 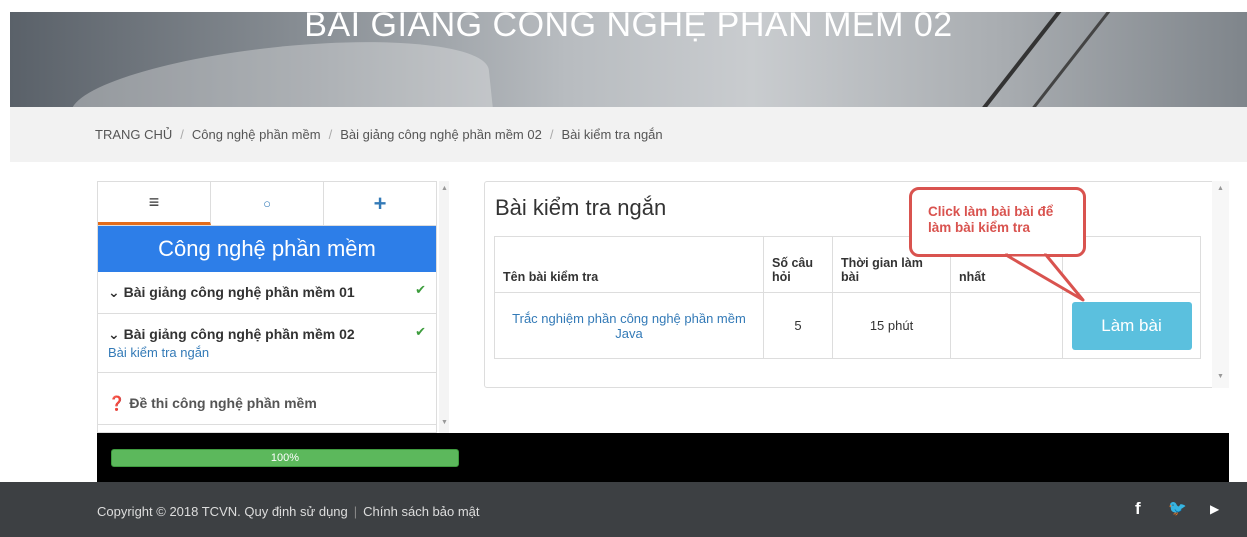 I want to click on tab-comments: ○, so click(x=267, y=203).